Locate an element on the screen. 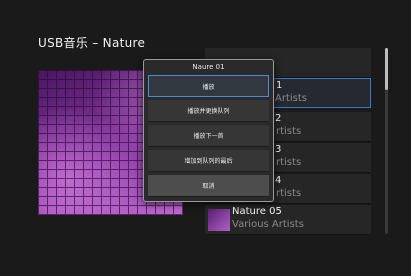 This screenshot has width=411, height=276. scrollbar is located at coordinates (386, 141).